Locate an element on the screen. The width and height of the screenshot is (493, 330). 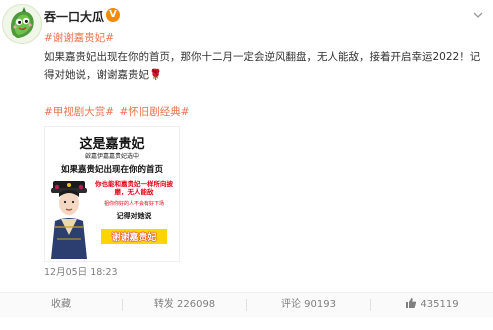
repost-label: 转发 226098 is located at coordinates (184, 304).